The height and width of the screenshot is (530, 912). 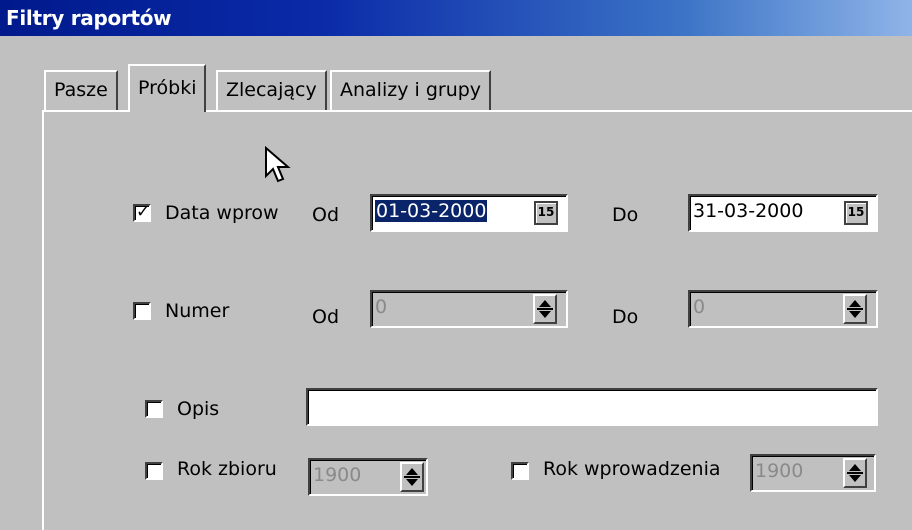 I want to click on tab-zlecajacy-label: Zlecający, so click(x=271, y=90).